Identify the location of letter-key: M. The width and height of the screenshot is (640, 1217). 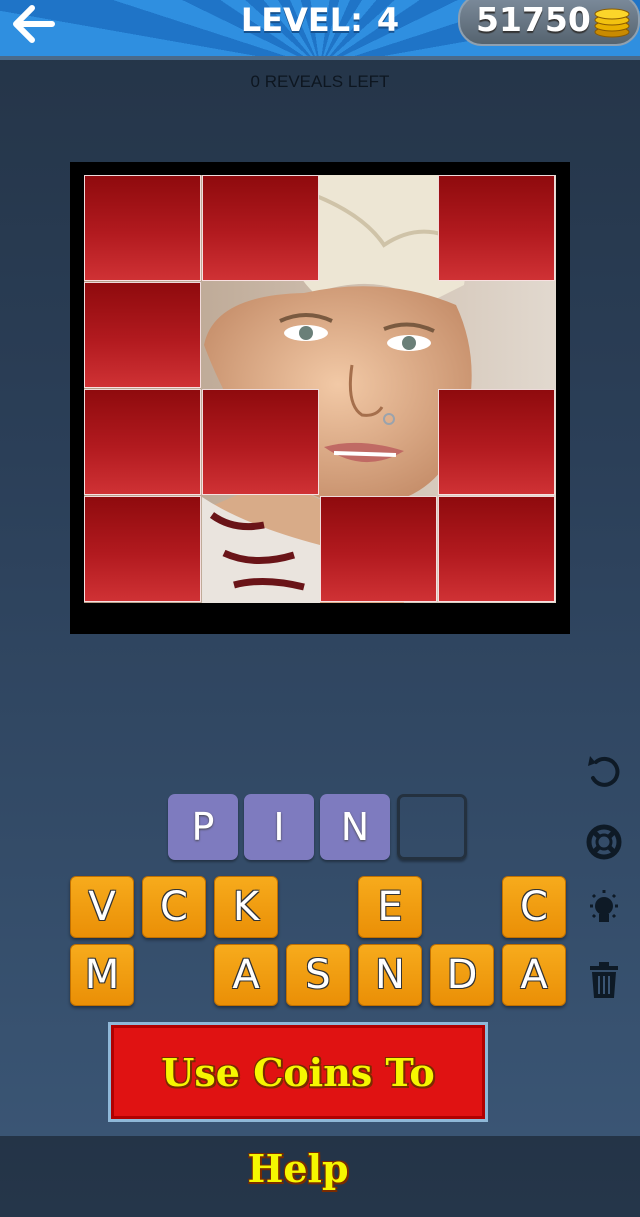
(102, 975).